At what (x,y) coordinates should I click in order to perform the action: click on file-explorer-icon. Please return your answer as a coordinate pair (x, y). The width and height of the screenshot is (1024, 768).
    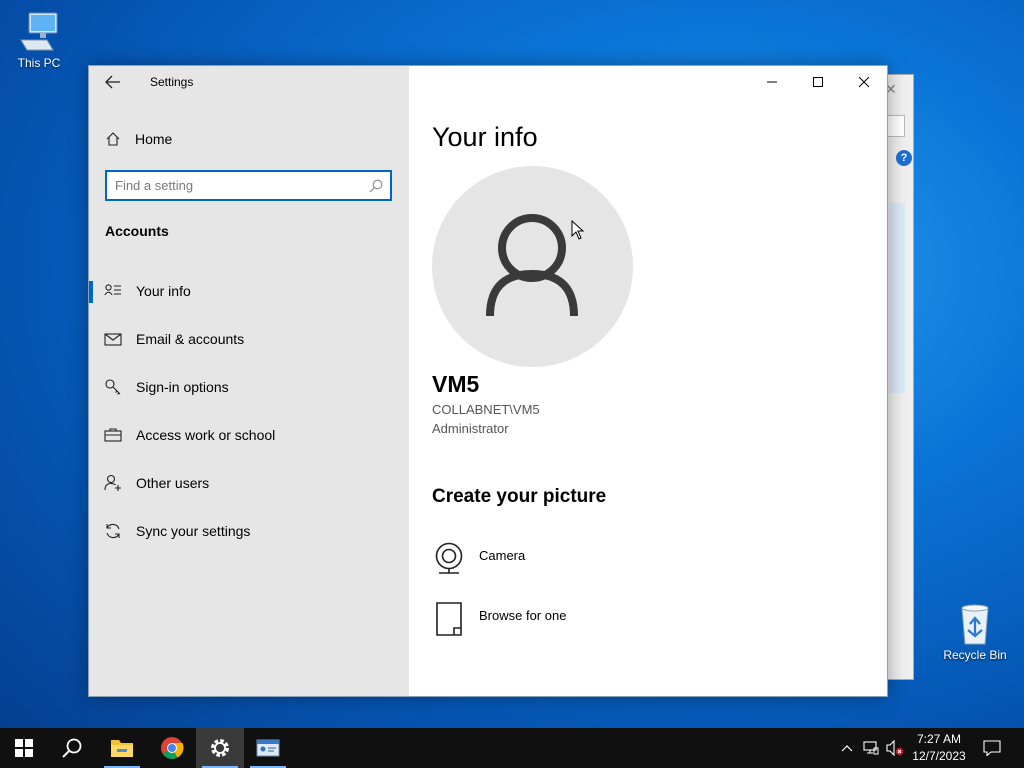
    Looking at the image, I should click on (122, 748).